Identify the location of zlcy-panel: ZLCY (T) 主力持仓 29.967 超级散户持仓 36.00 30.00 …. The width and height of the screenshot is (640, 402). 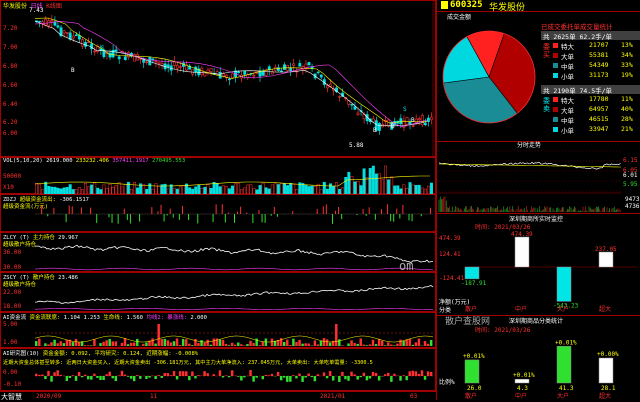
(218, 252).